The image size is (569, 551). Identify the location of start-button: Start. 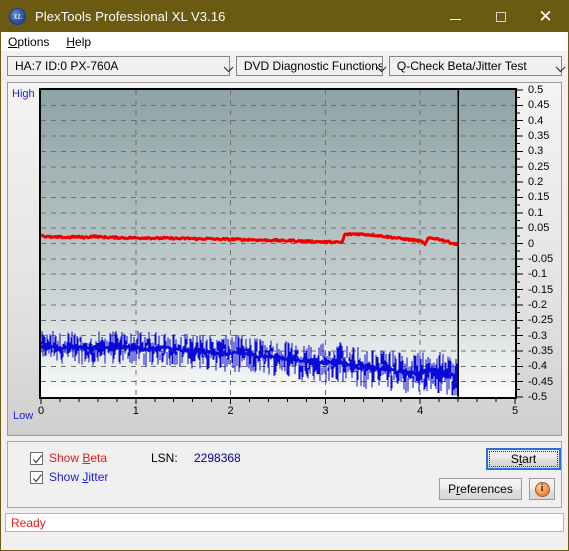
(523, 459).